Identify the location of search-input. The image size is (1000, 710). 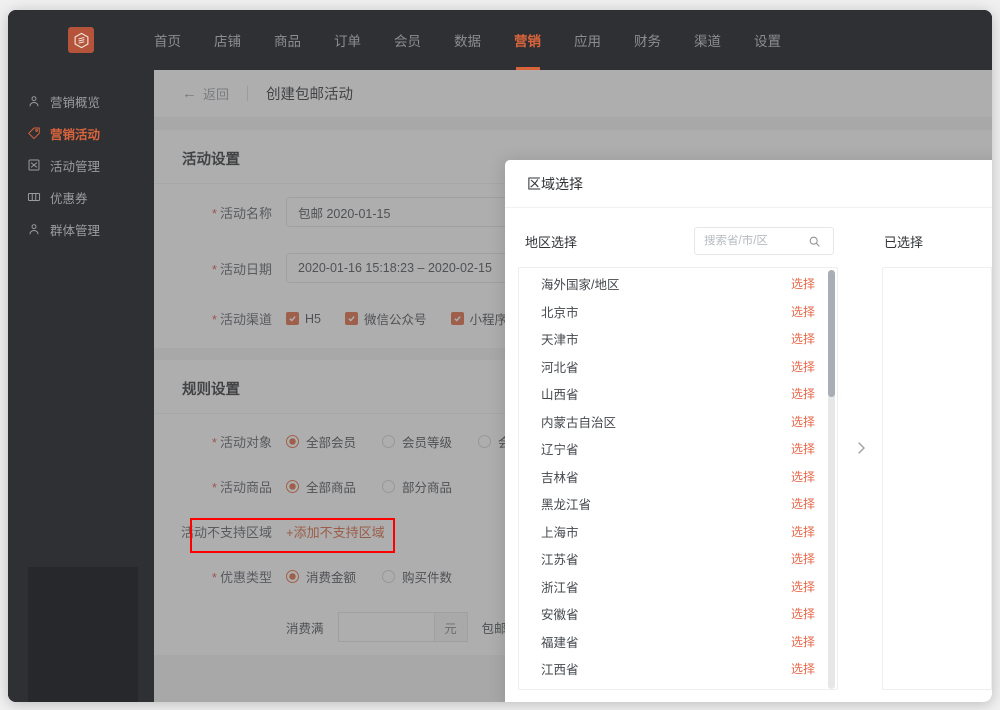
(756, 241).